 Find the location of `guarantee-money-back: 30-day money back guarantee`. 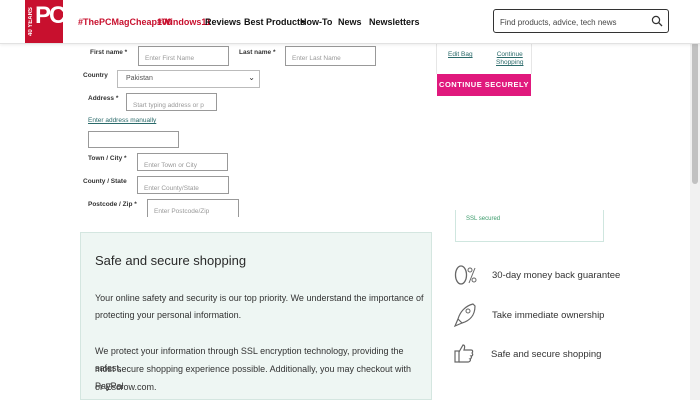

guarantee-money-back: 30-day money back guarantee is located at coordinates (556, 275).